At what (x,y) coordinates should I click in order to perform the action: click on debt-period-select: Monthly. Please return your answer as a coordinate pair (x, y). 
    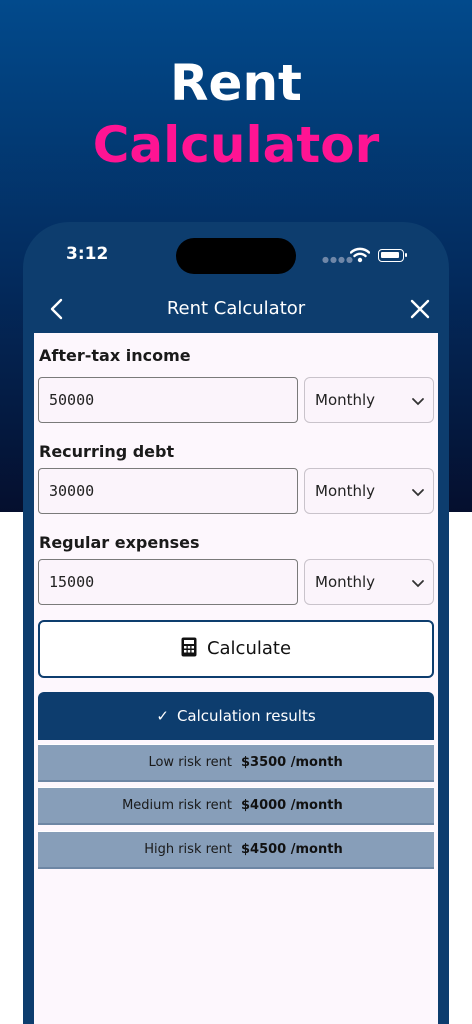
    Looking at the image, I should click on (369, 491).